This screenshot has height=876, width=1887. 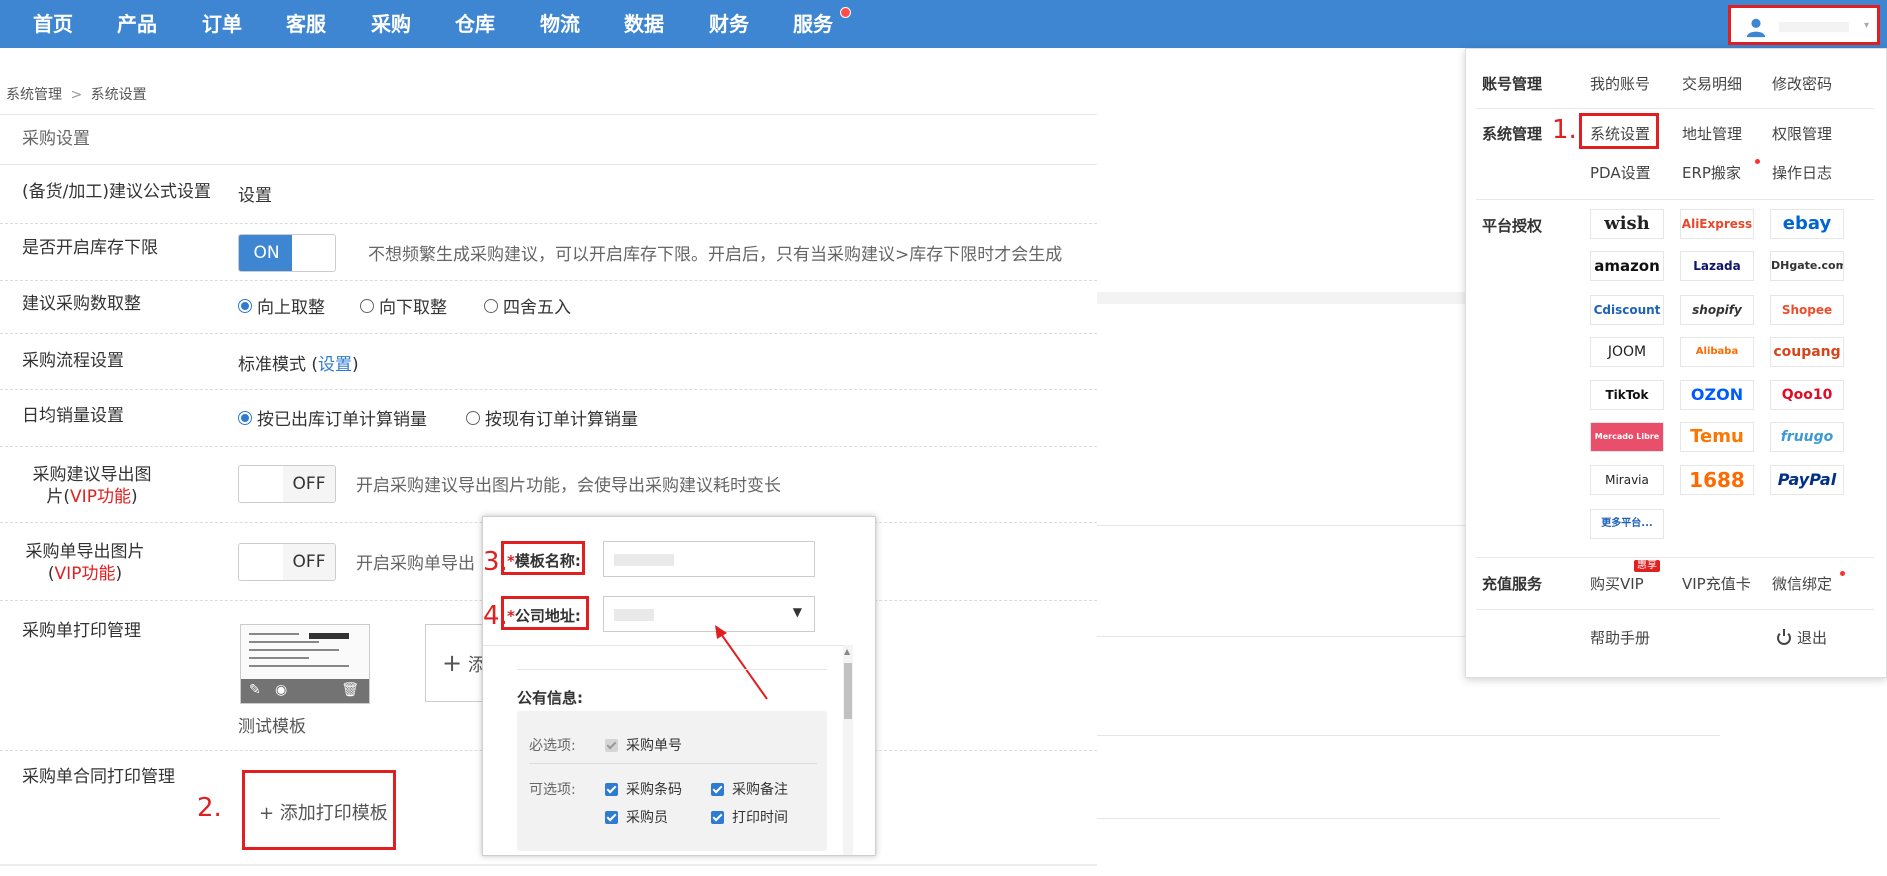 What do you see at coordinates (1627, 395) in the screenshot?
I see `platform-tiktok: TikTok` at bounding box center [1627, 395].